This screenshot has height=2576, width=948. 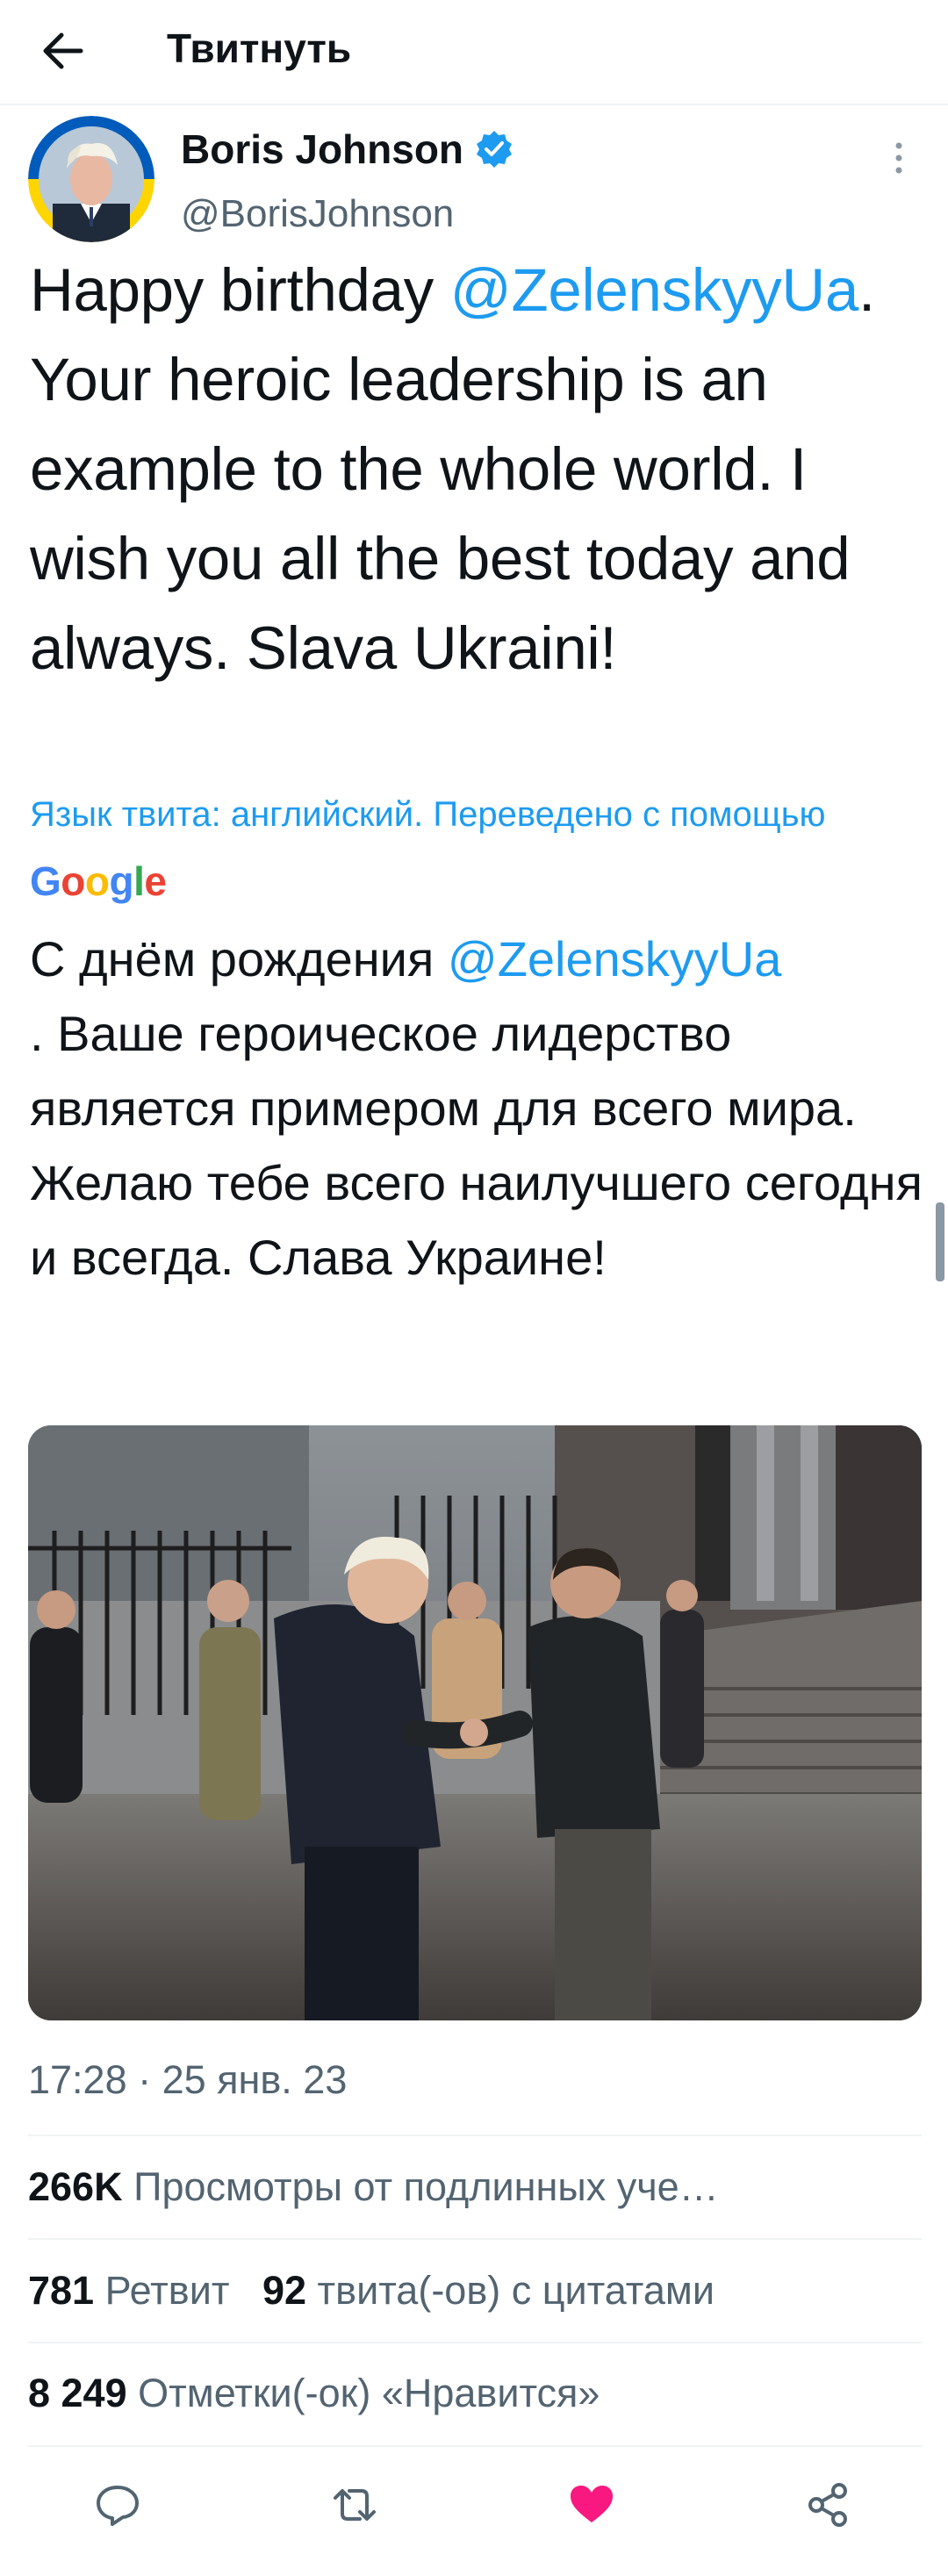 I want to click on retweets-label: Ретвит, so click(x=167, y=2291).